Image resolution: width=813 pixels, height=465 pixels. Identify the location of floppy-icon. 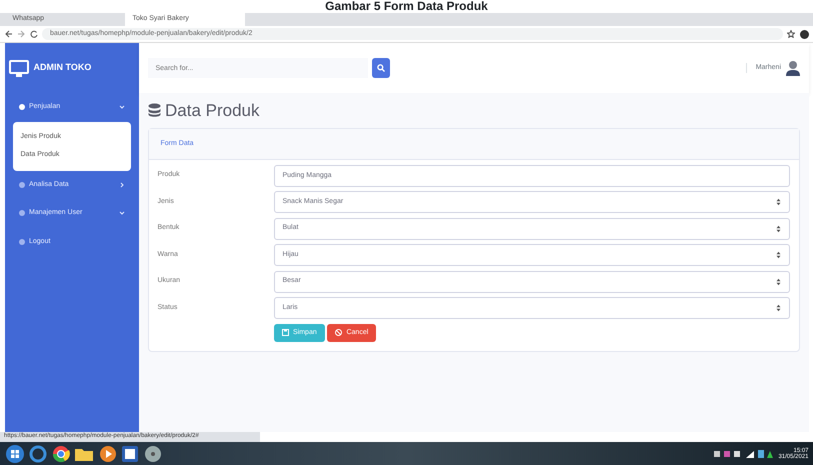
(285, 332).